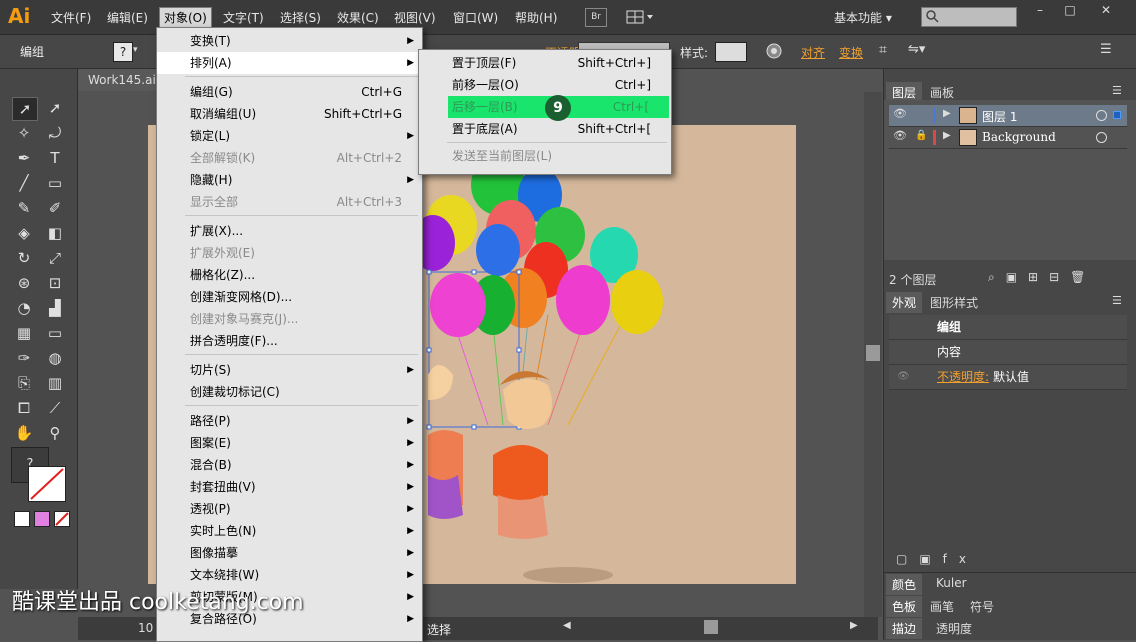  Describe the element at coordinates (24, 333) in the screenshot. I see `mesh-tool-icon: ▦` at that location.